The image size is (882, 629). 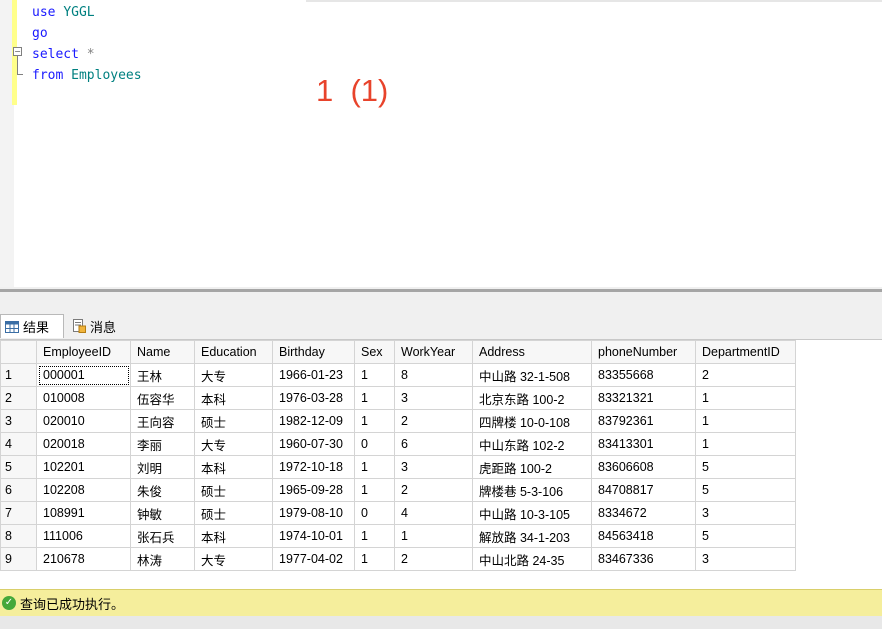 What do you see at coordinates (433, 352) in the screenshot?
I see `column-header: WorkYear` at bounding box center [433, 352].